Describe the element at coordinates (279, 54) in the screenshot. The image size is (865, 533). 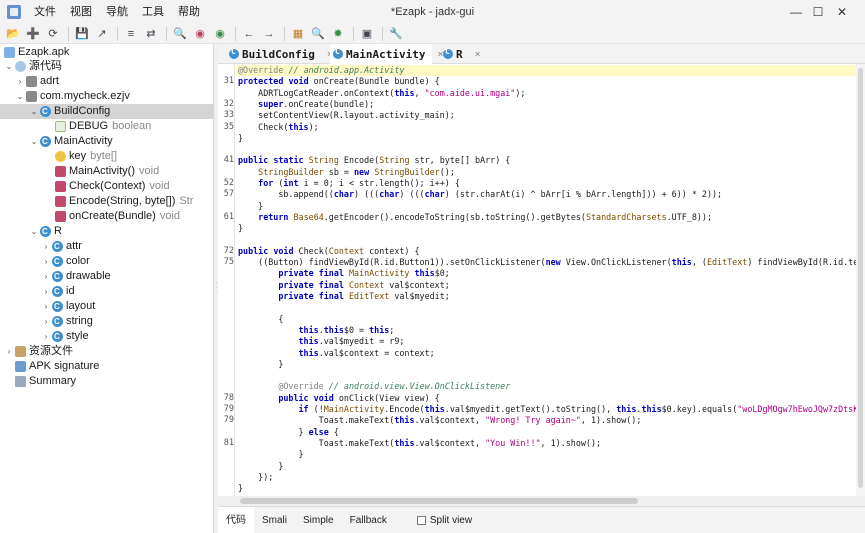
I see `tab-buildconfig: BuildConfig ×` at that location.